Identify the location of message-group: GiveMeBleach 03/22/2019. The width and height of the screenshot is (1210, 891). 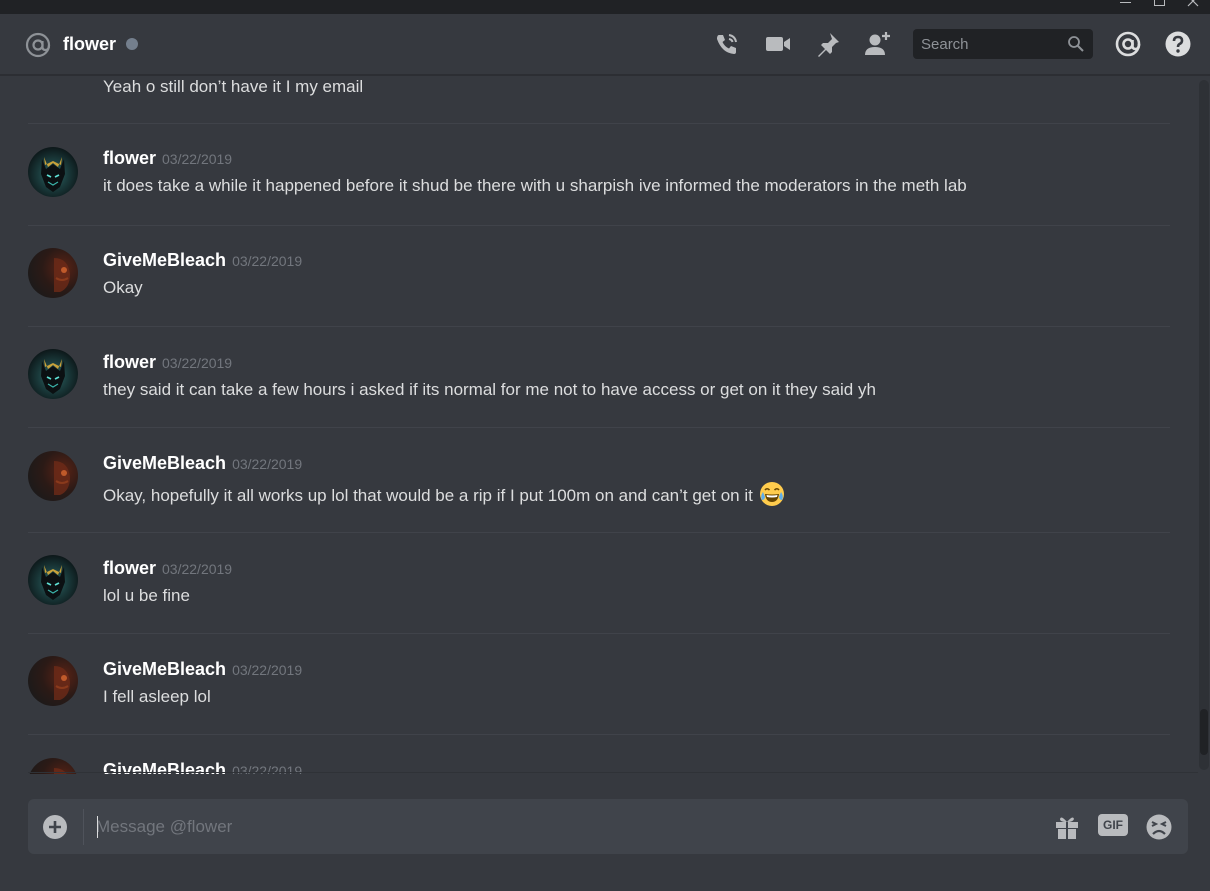
(599, 754).